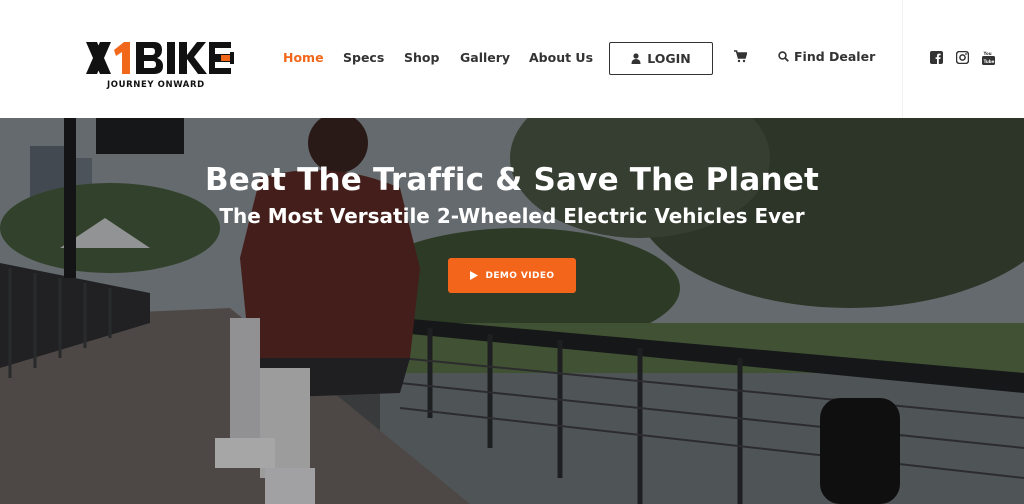  I want to click on search-icon, so click(783, 56).